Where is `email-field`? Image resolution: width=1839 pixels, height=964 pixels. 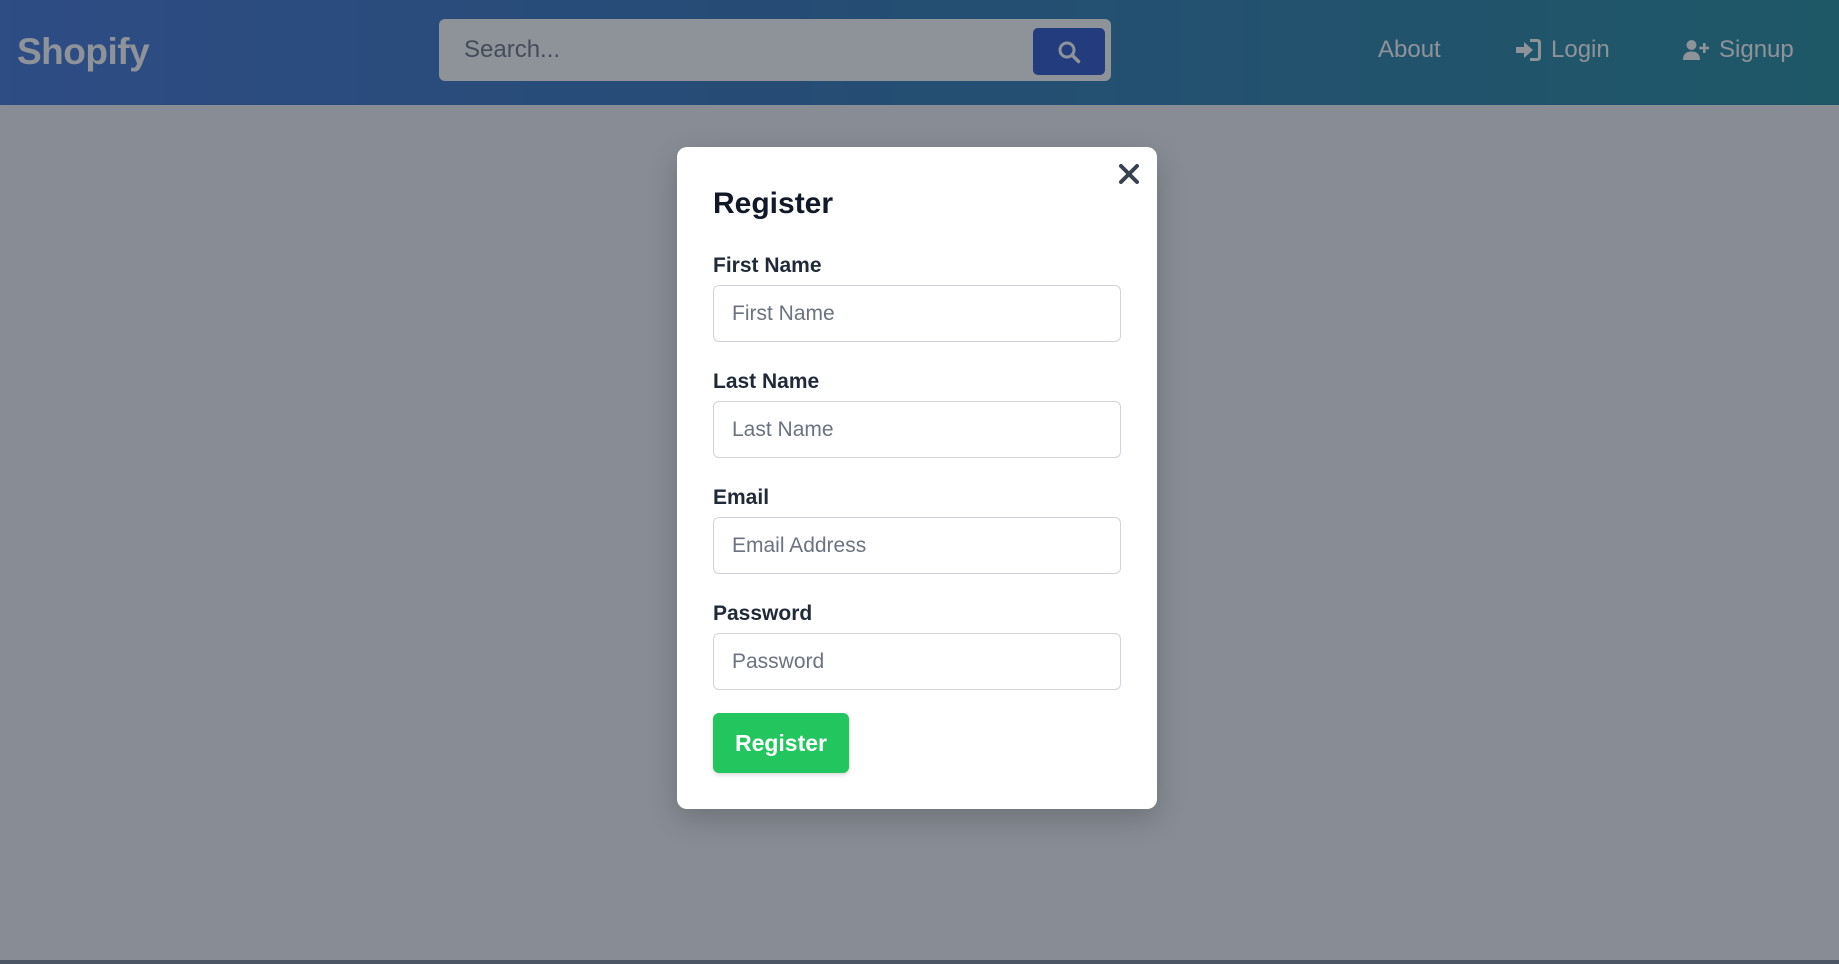
email-field is located at coordinates (917, 545).